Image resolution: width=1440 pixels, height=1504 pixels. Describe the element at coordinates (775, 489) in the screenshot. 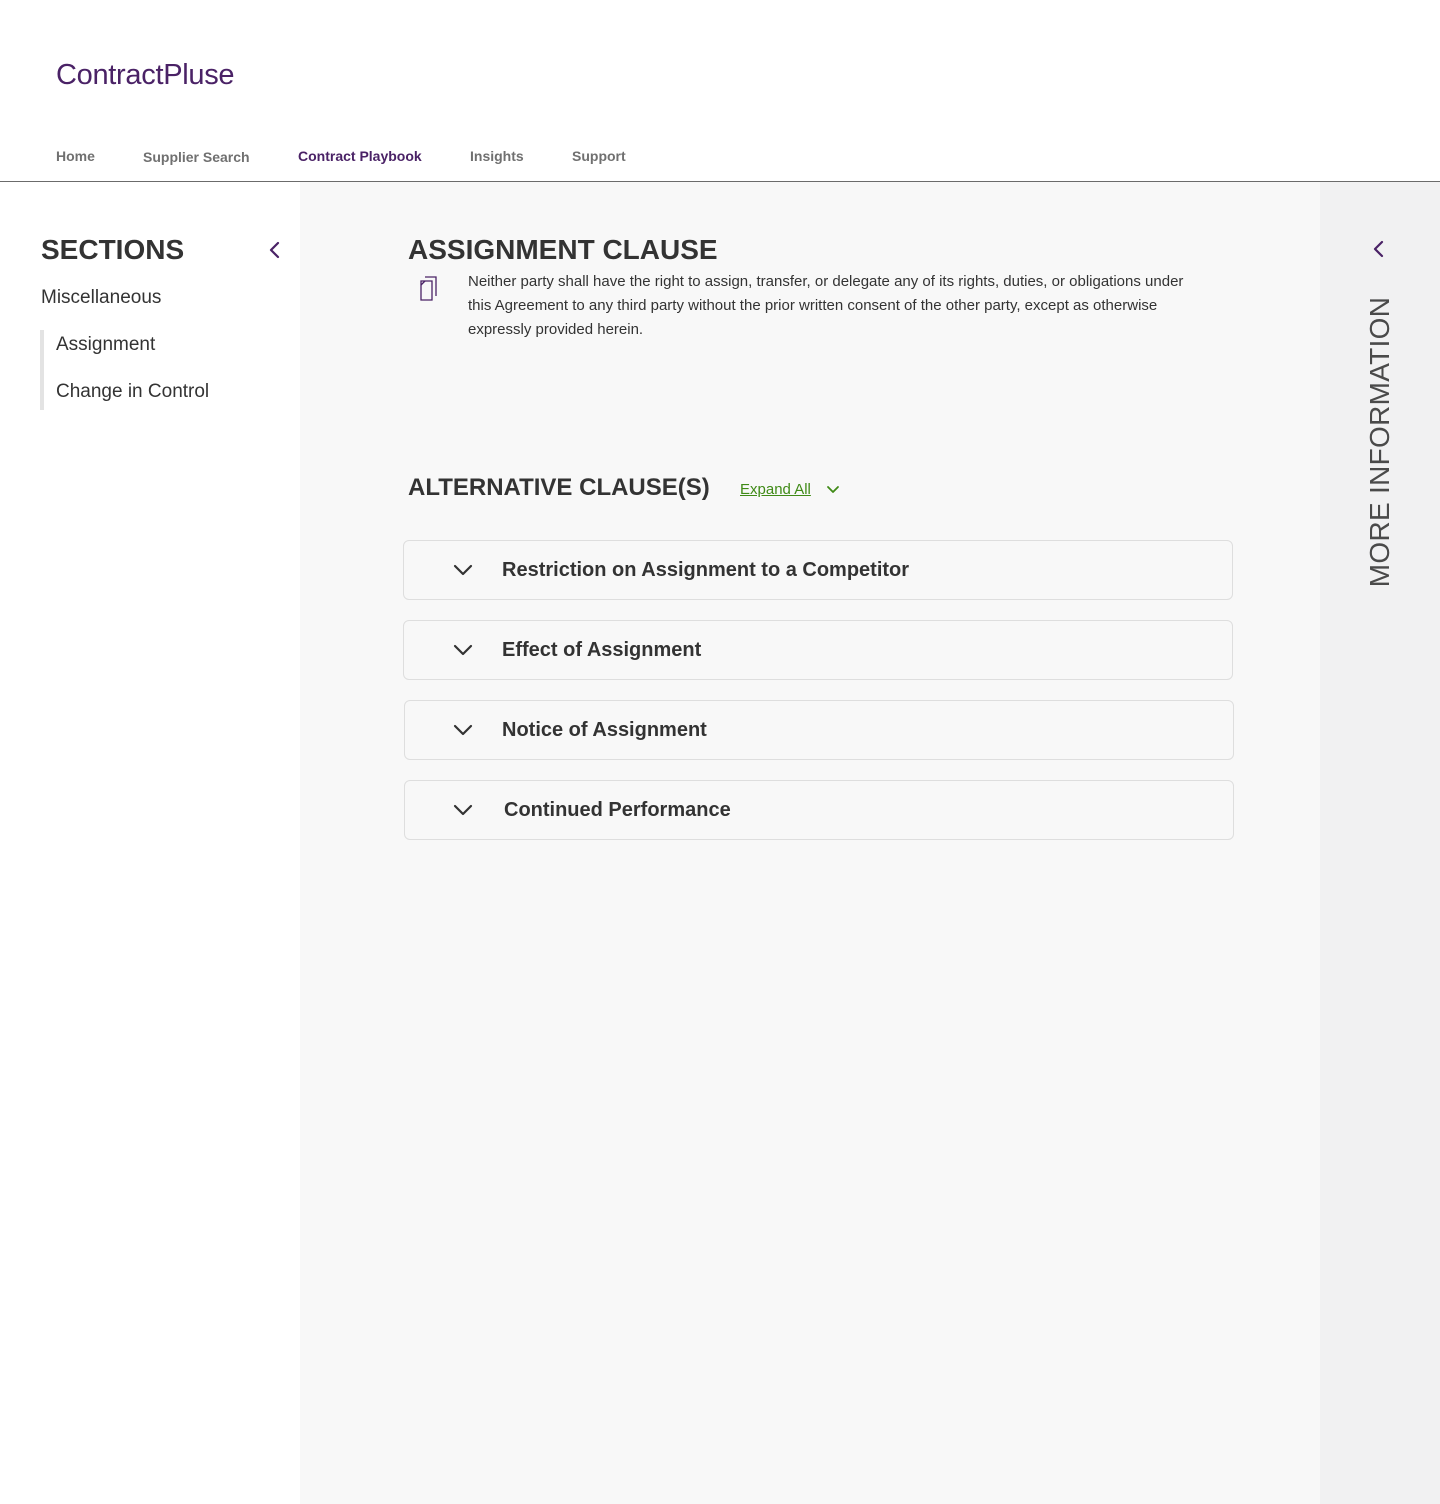

I see `expand-all-link: Expand All` at that location.